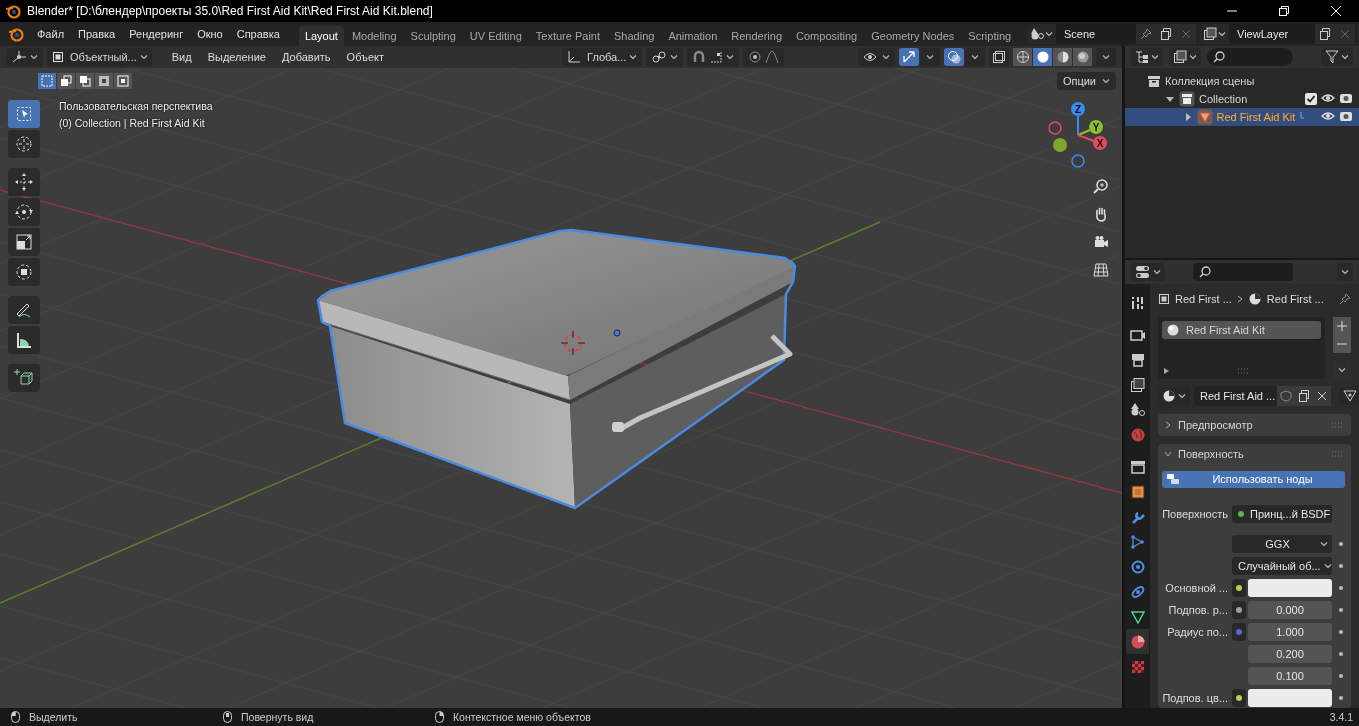 This screenshot has width=1359, height=726. I want to click on panel-header: Поверхность, so click(1254, 454).